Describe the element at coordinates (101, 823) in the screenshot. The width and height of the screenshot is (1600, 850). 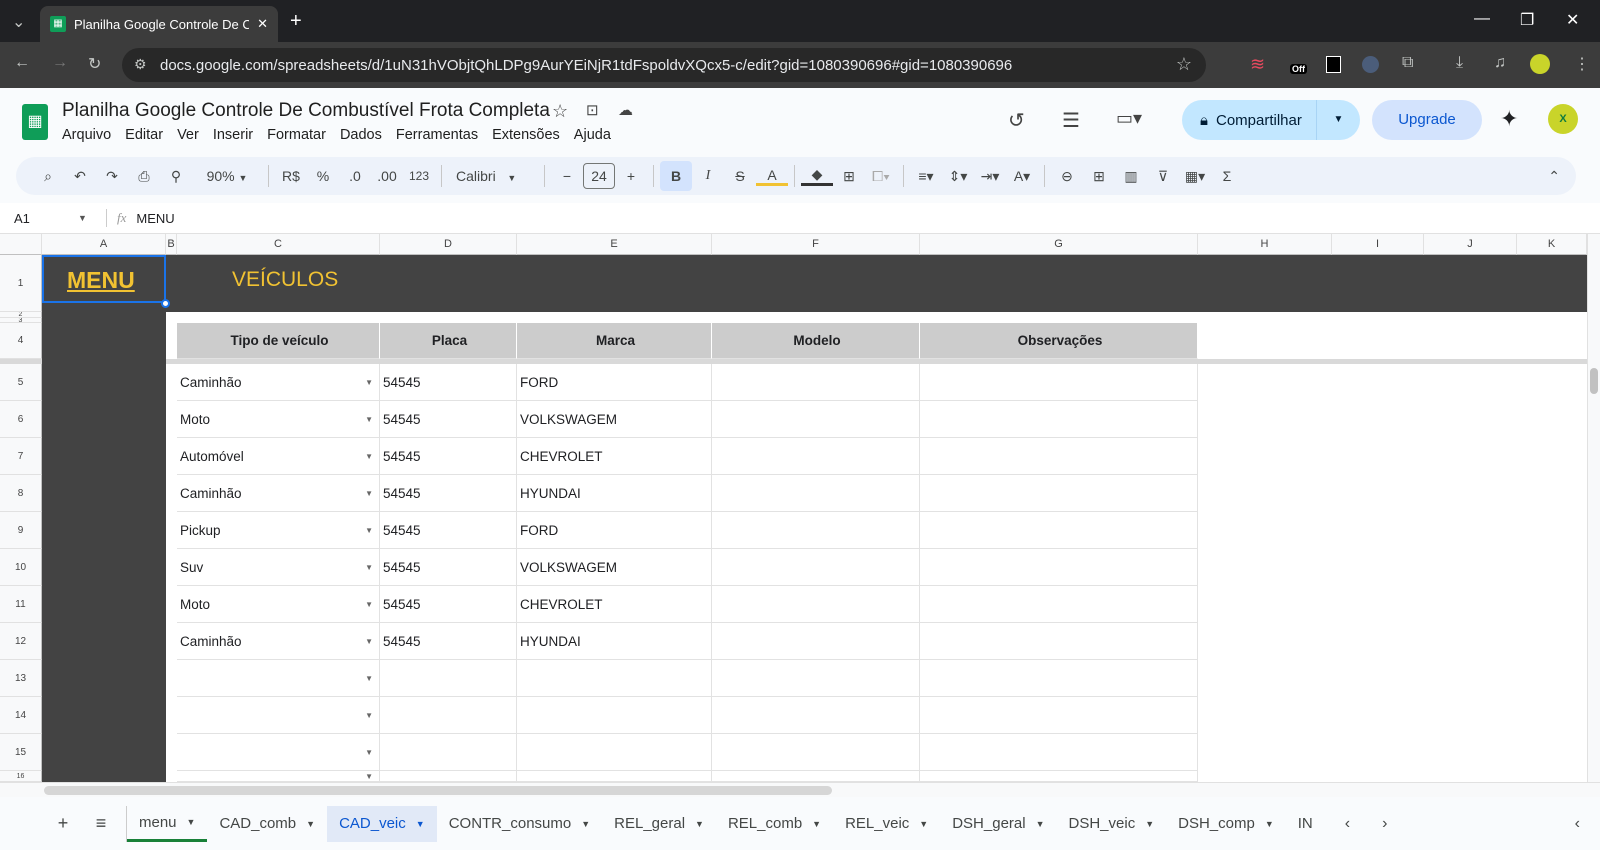
I see `all-sheets-icon: ≡` at that location.